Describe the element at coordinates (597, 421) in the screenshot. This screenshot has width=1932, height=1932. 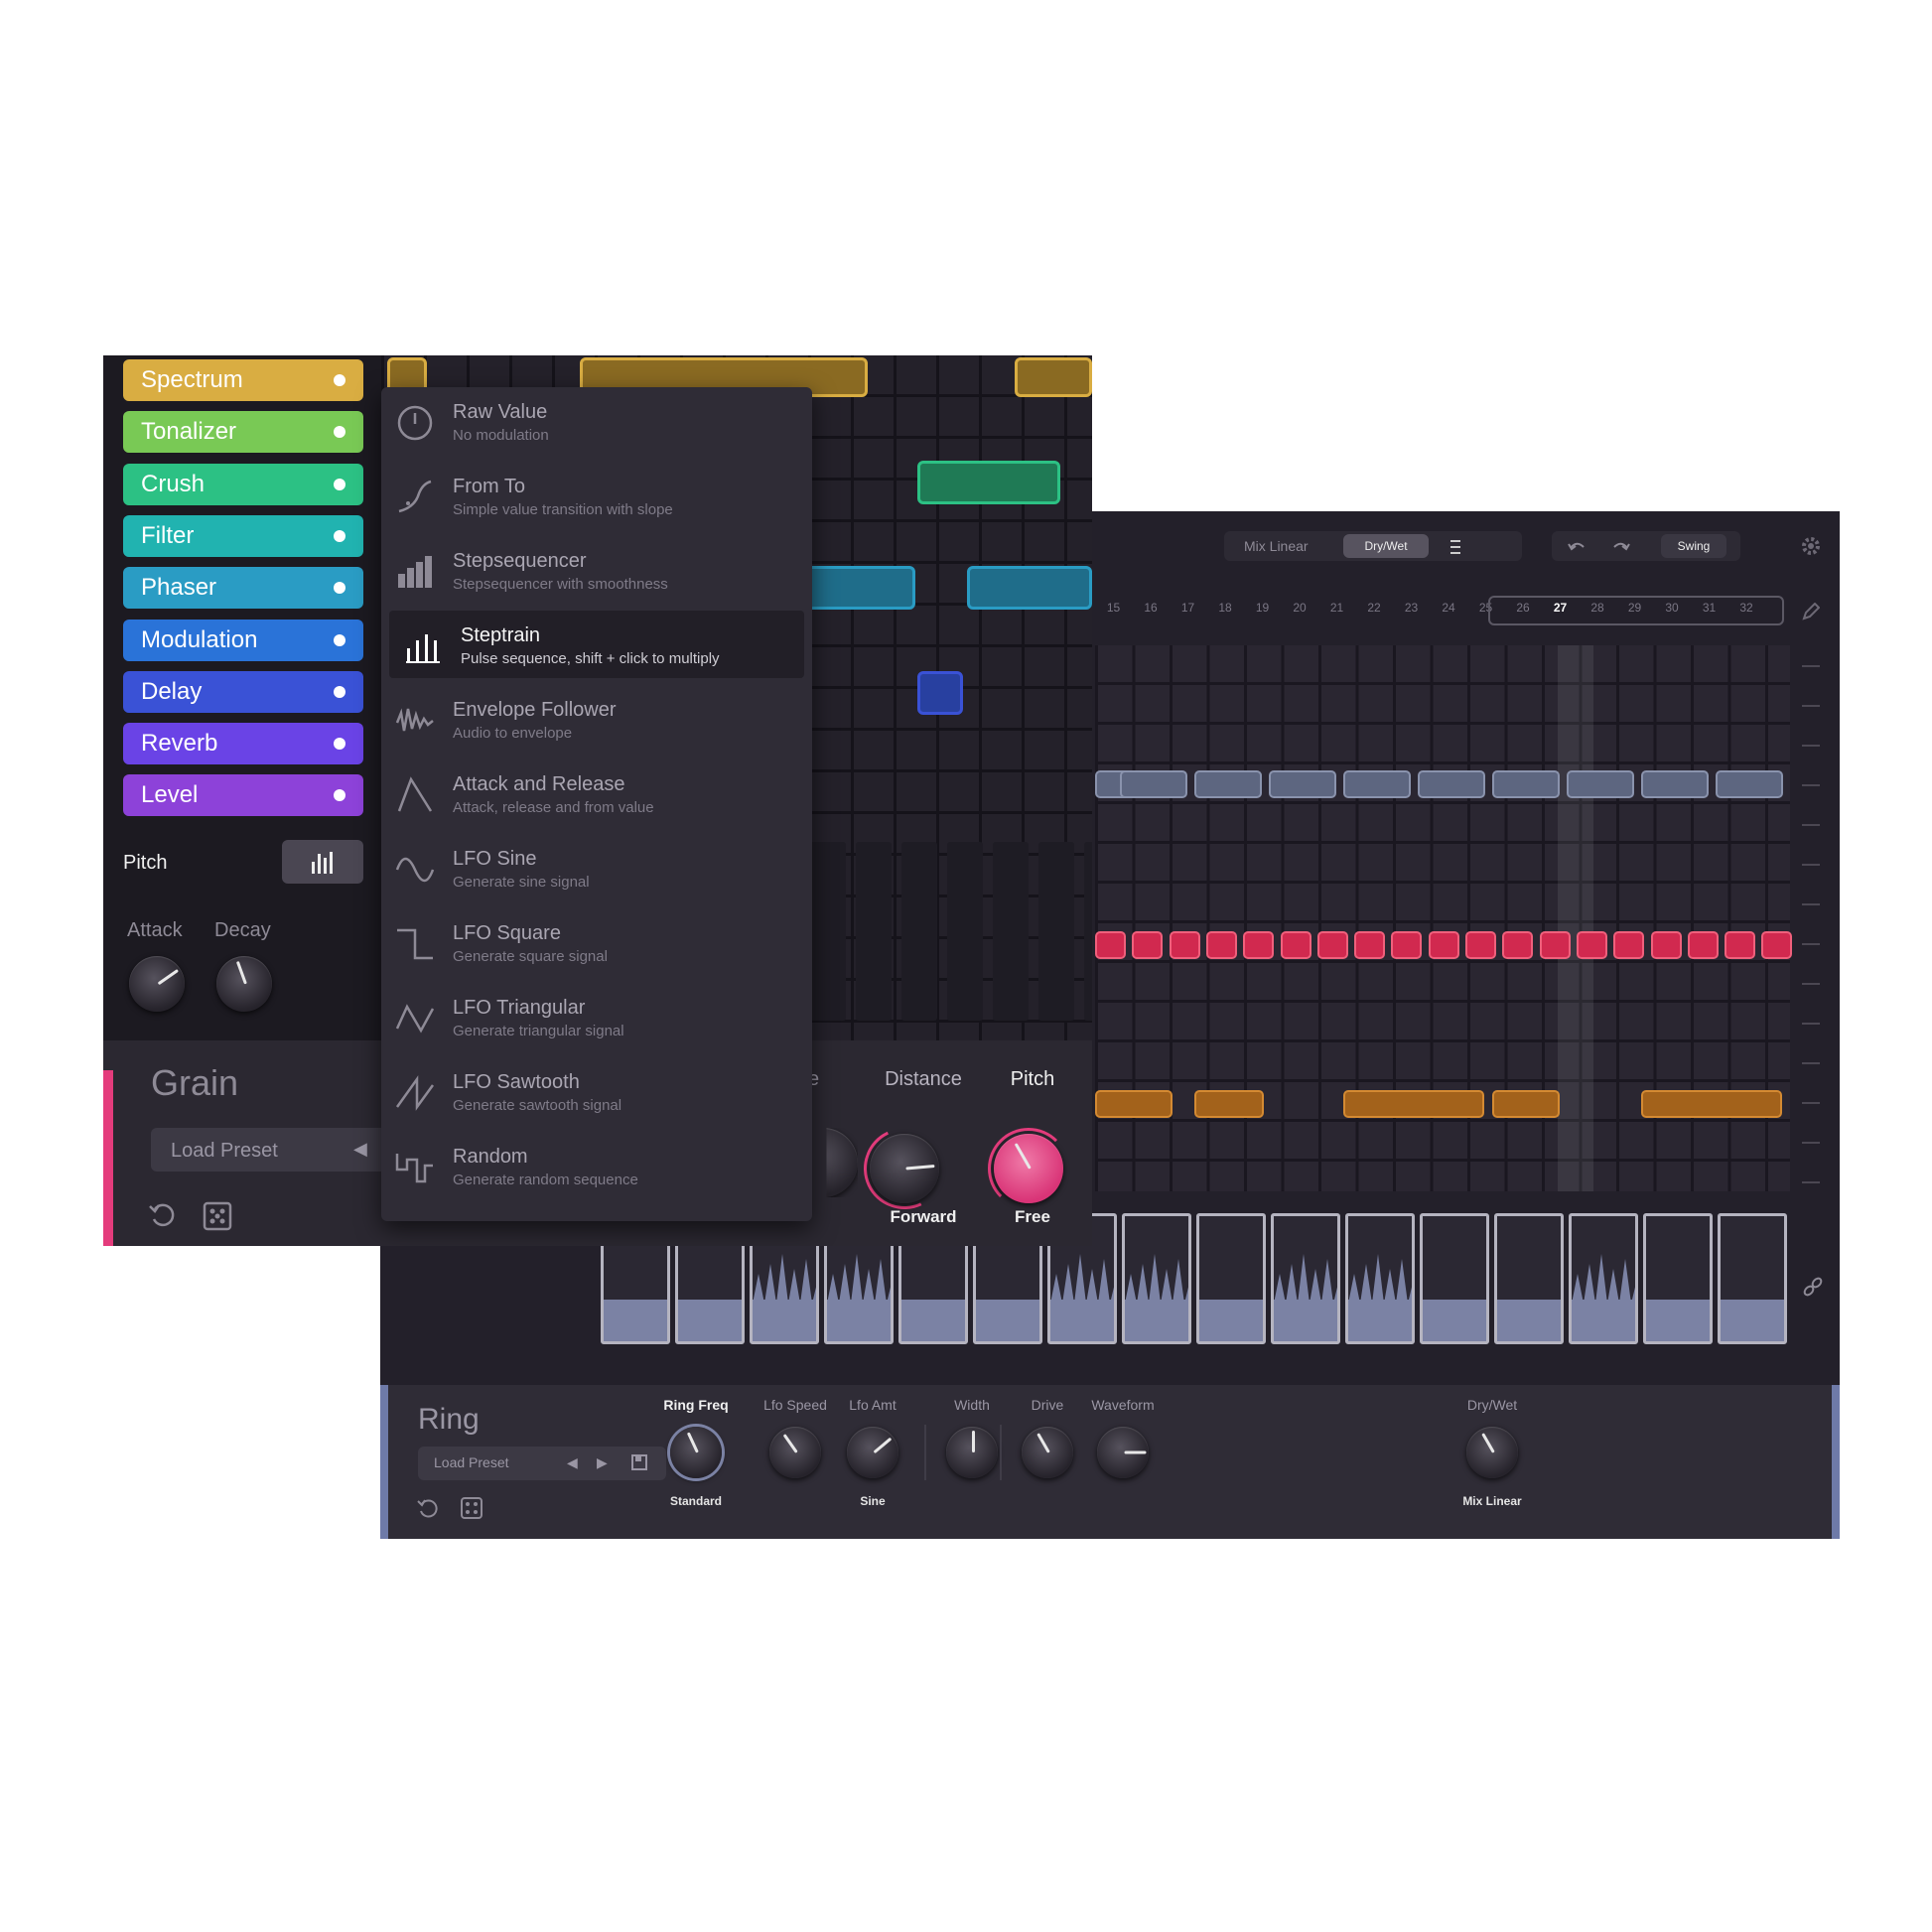
I see `menu-item-raw-value: Raw Value No modulation` at that location.